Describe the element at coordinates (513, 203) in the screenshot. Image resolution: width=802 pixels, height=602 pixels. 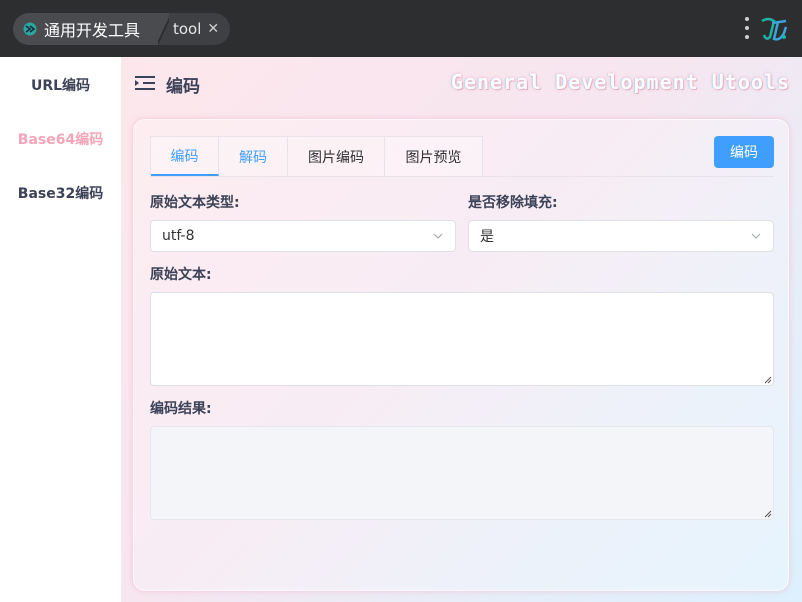
I see `padding-label: 是否移除填充:` at that location.